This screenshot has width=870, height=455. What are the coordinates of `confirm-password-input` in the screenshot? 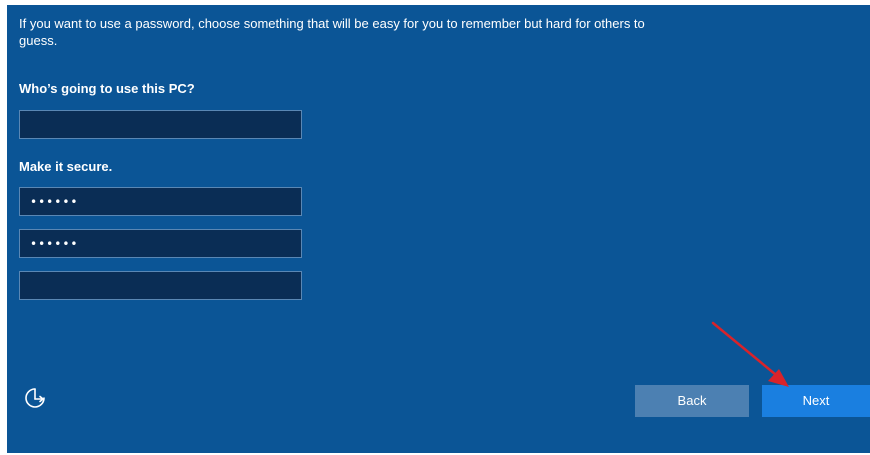 It's located at (160, 243).